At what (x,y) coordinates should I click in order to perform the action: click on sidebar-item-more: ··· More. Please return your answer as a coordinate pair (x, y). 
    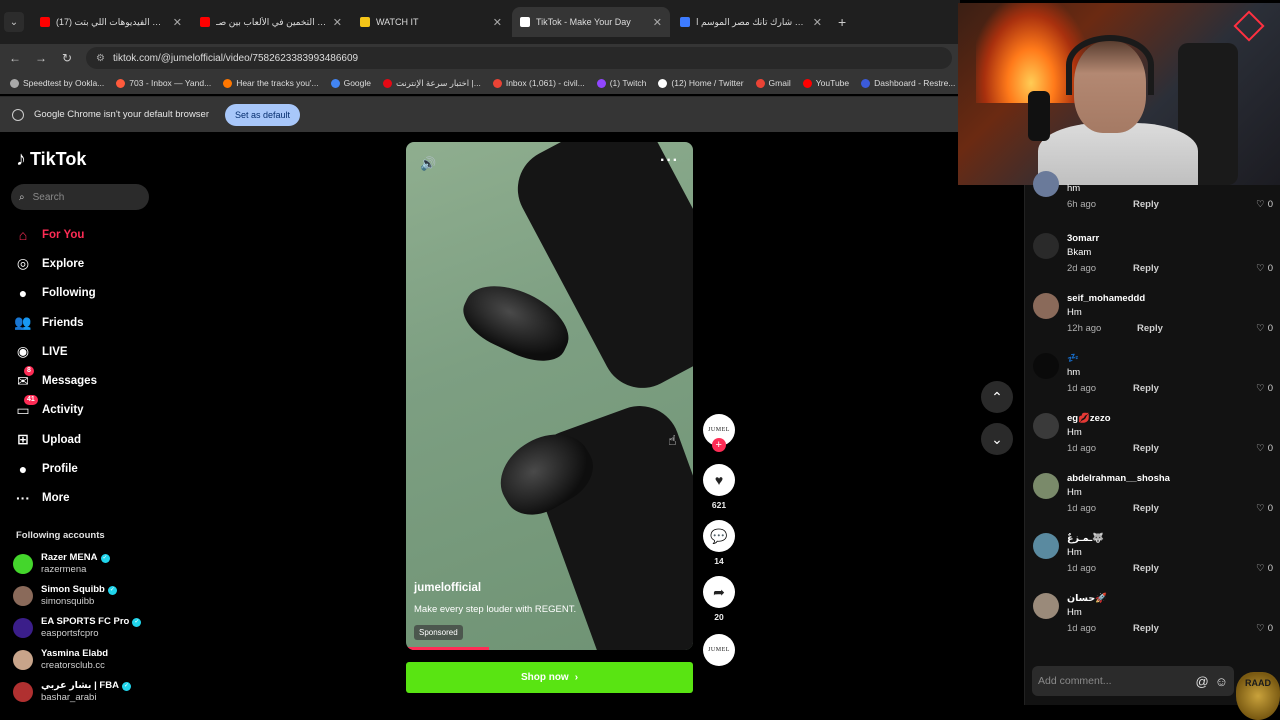
    Looking at the image, I should click on (55, 498).